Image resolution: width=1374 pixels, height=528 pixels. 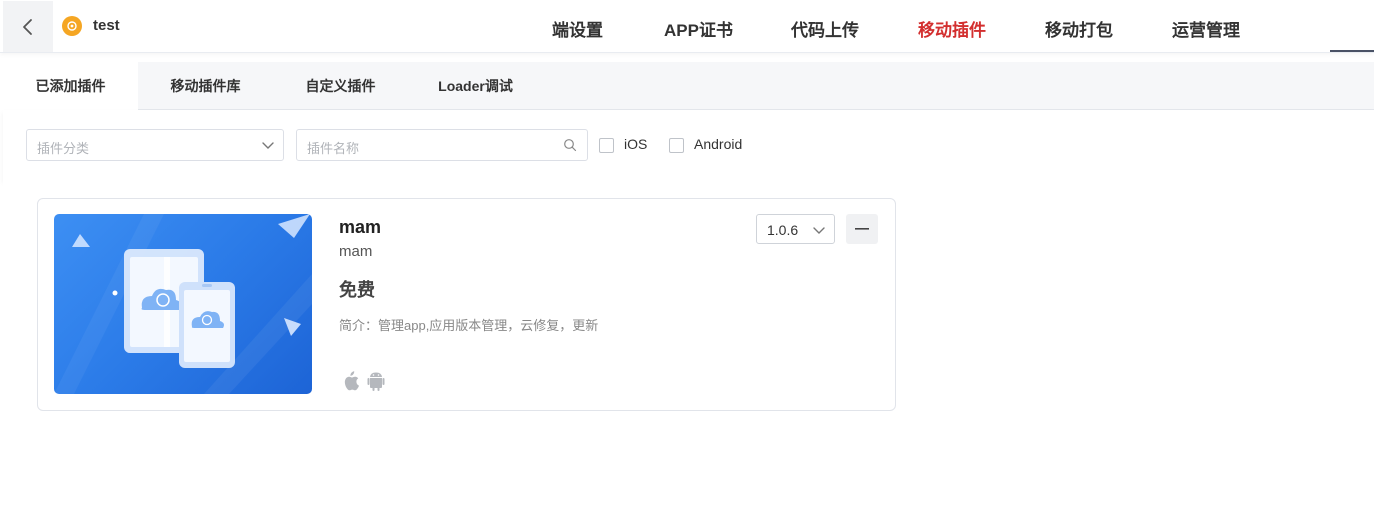 I want to click on tab-loader-debug: Loader调试, so click(x=475, y=86).